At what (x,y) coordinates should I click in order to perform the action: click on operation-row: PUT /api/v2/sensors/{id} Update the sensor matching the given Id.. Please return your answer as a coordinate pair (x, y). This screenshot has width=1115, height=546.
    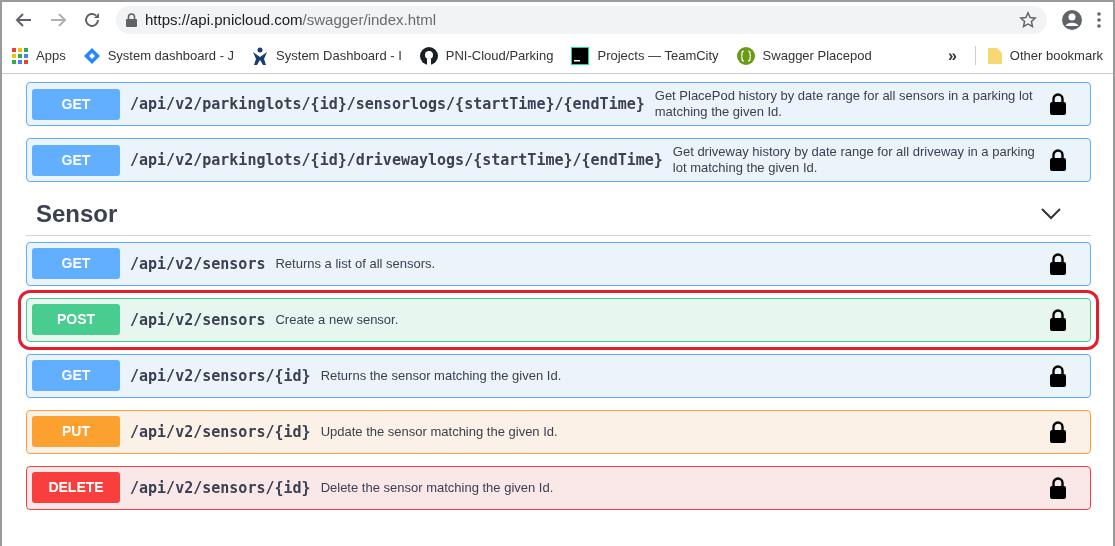
    Looking at the image, I should click on (558, 431).